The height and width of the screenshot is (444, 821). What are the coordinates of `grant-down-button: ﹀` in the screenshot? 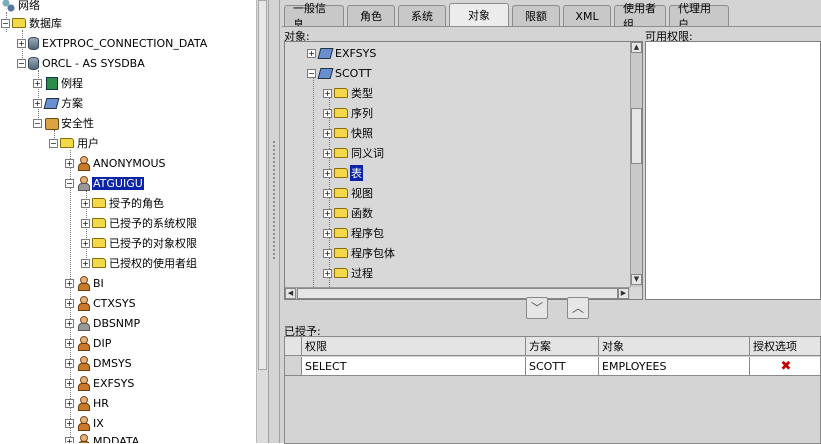 It's located at (537, 308).